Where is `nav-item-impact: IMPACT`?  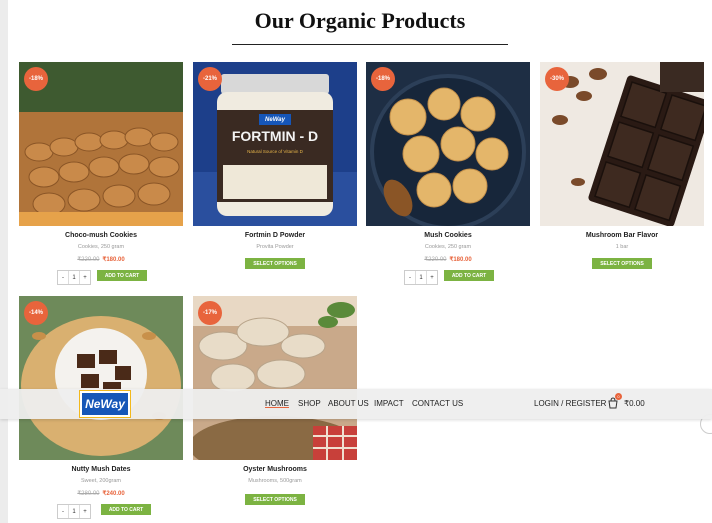
nav-item-impact: IMPACT is located at coordinates (389, 403).